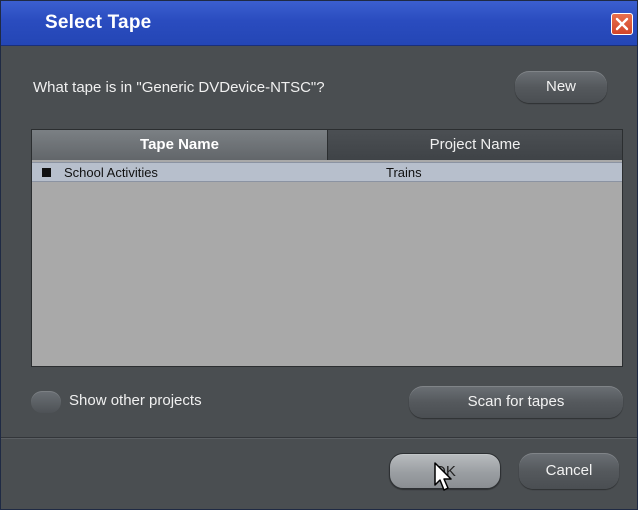 This screenshot has width=638, height=510. What do you see at coordinates (135, 400) in the screenshot?
I see `show-other-projects-label: Show other projects` at bounding box center [135, 400].